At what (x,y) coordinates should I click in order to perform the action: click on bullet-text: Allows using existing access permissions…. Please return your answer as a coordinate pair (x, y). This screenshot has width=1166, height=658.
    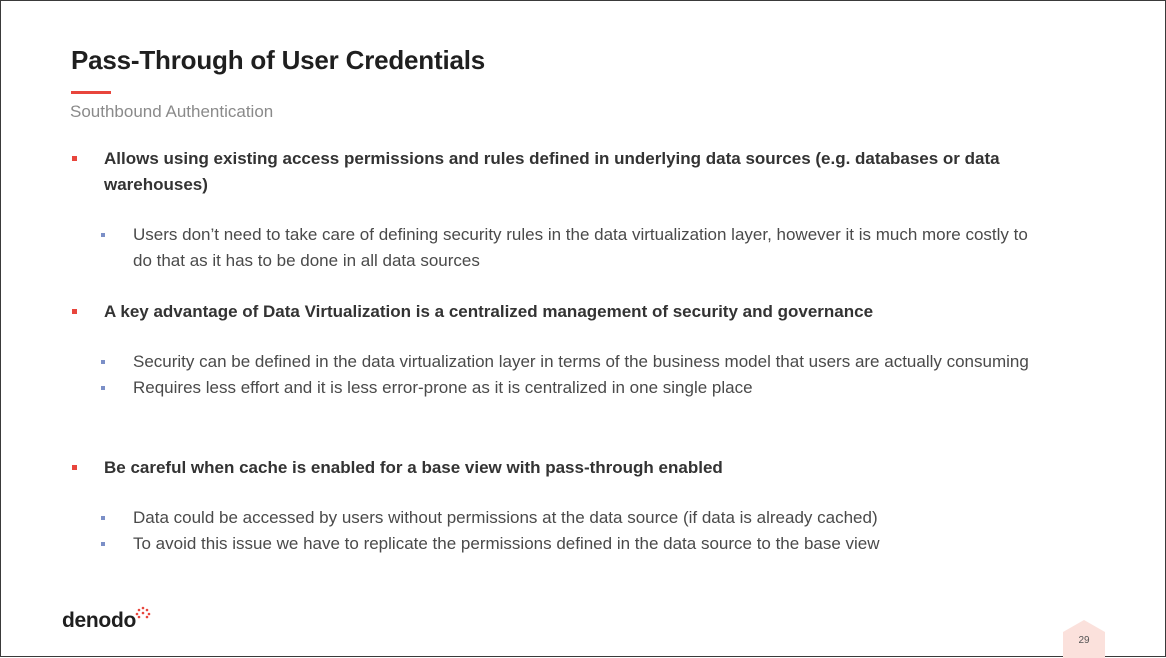
    Looking at the image, I should click on (552, 171).